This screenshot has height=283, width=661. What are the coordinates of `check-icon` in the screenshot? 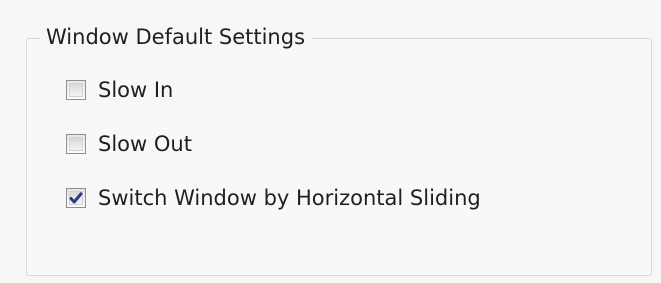 It's located at (76, 198).